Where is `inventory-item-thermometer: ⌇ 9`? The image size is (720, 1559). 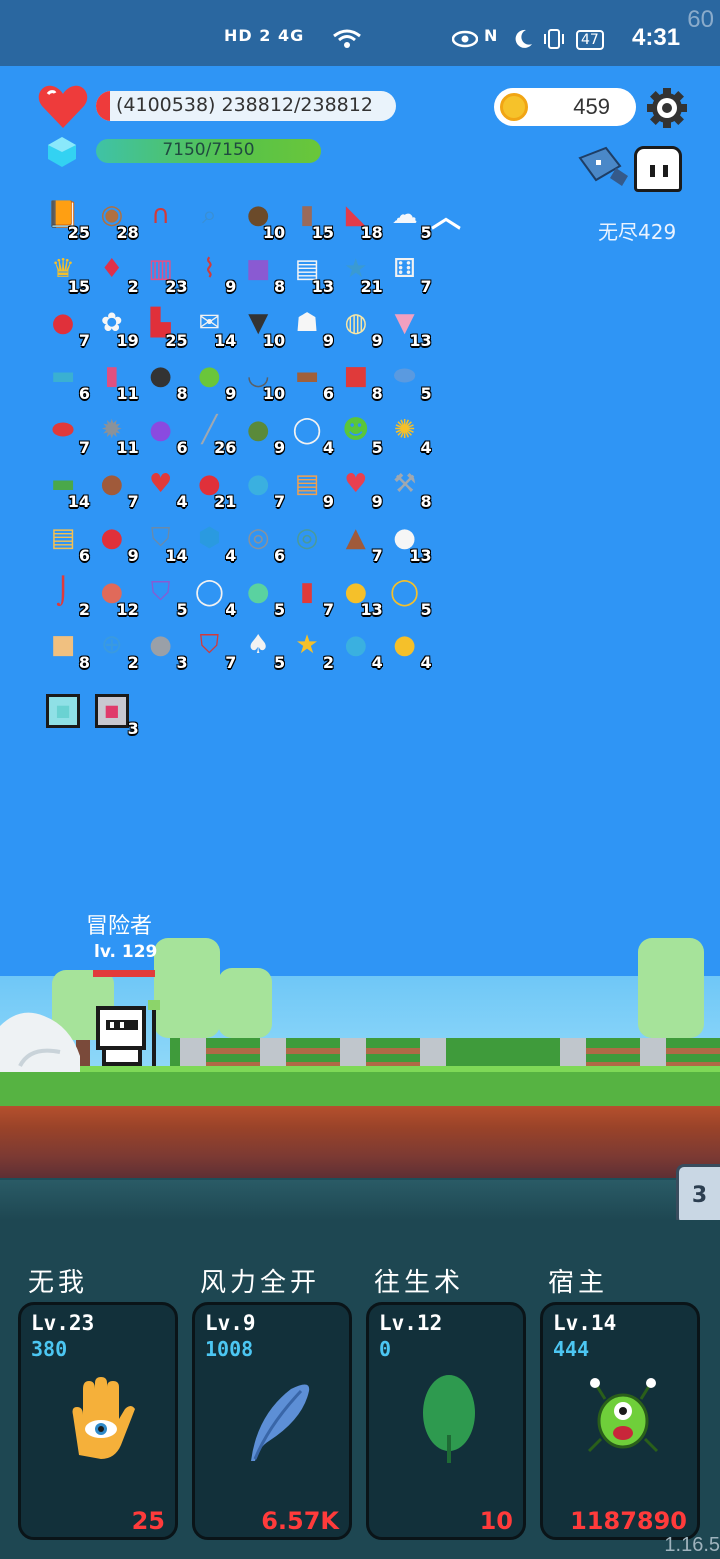
inventory-item-thermometer: ⌇ 9 is located at coordinates (213, 273).